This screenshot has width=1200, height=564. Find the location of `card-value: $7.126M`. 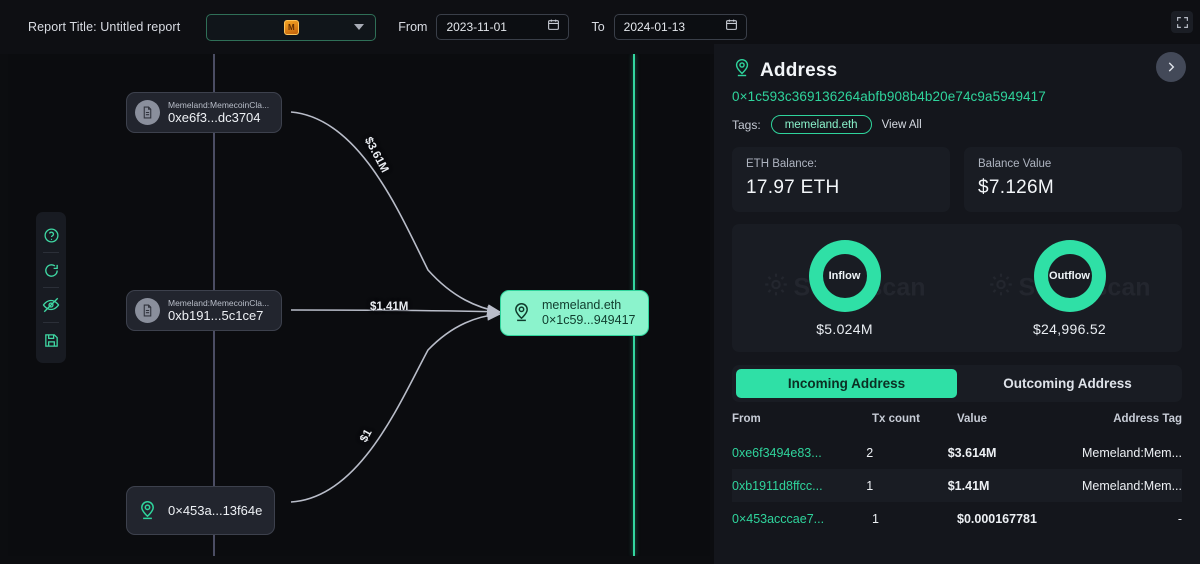

card-value: $7.126M is located at coordinates (1016, 187).